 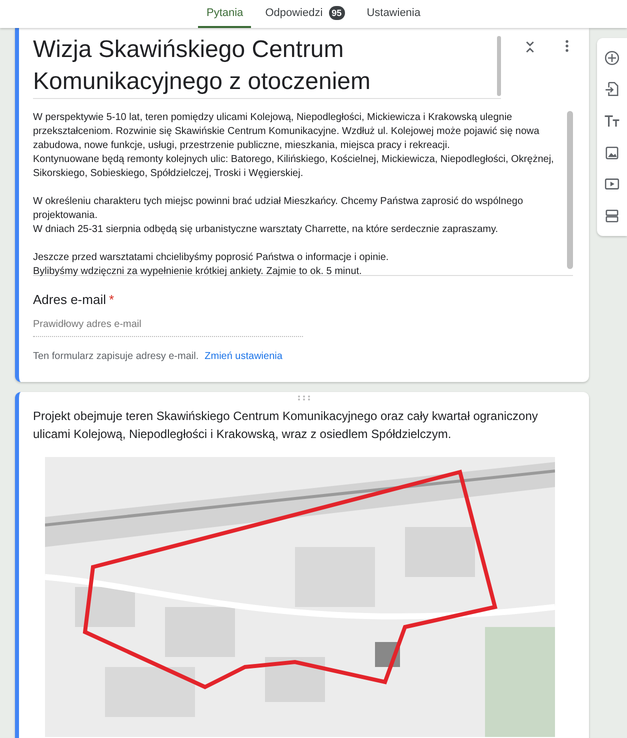 I want to click on image-icon, so click(x=612, y=152).